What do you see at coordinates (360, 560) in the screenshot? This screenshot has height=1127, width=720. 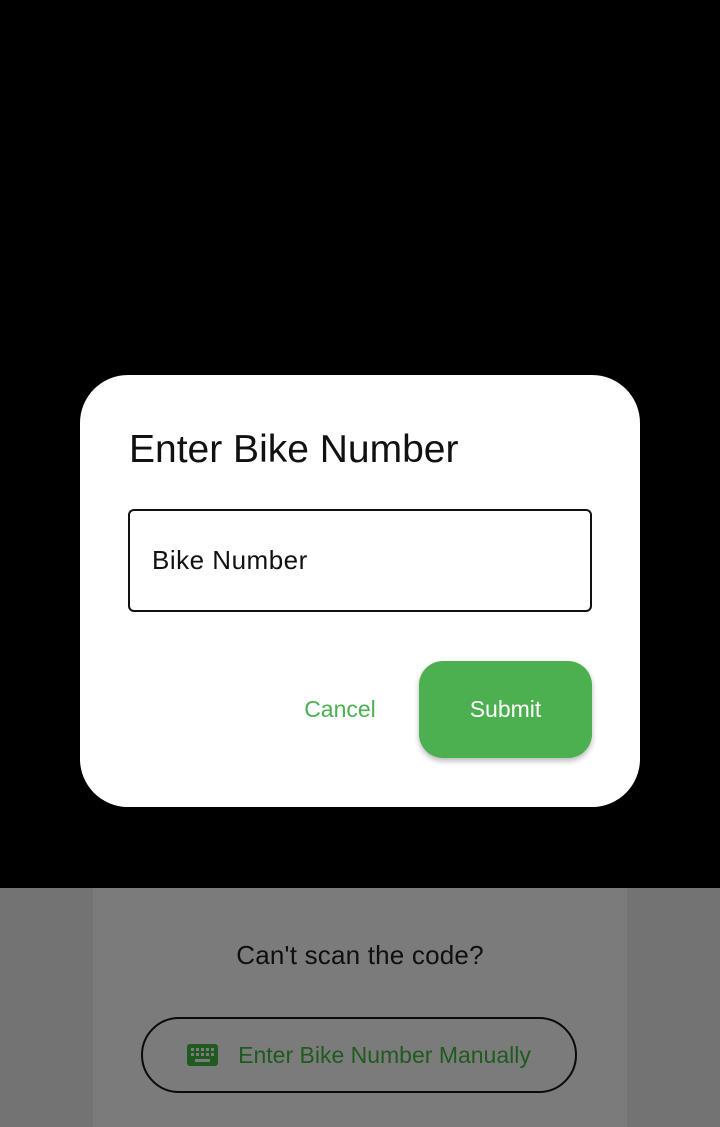 I see `bike-number-input` at bounding box center [360, 560].